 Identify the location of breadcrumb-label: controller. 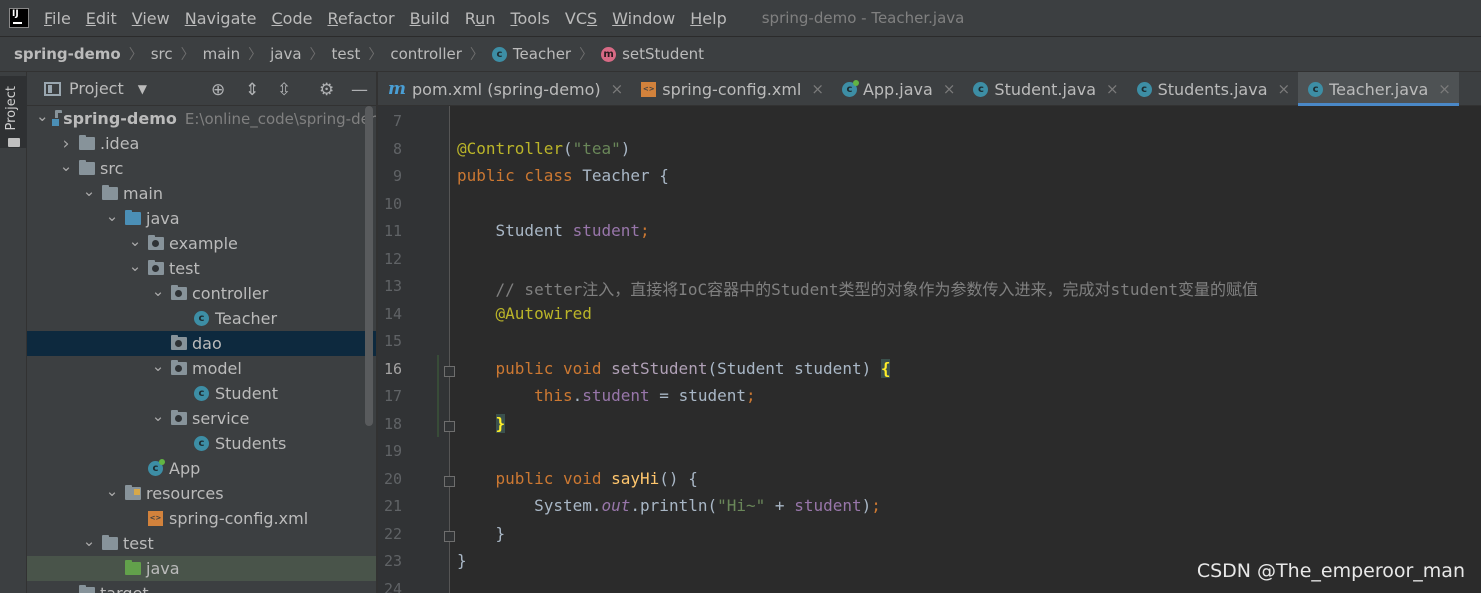
(426, 54).